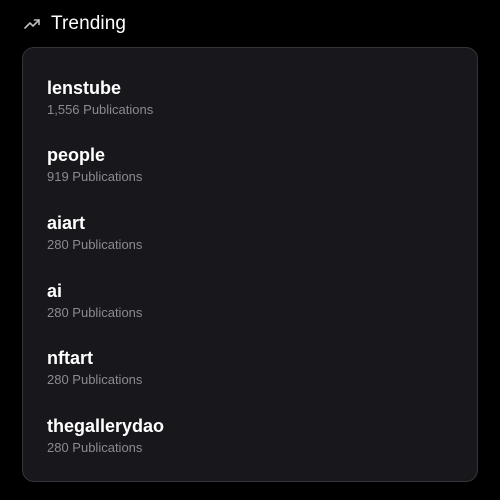  Describe the element at coordinates (100, 109) in the screenshot. I see `publication-count: 1,556 Publications` at that location.